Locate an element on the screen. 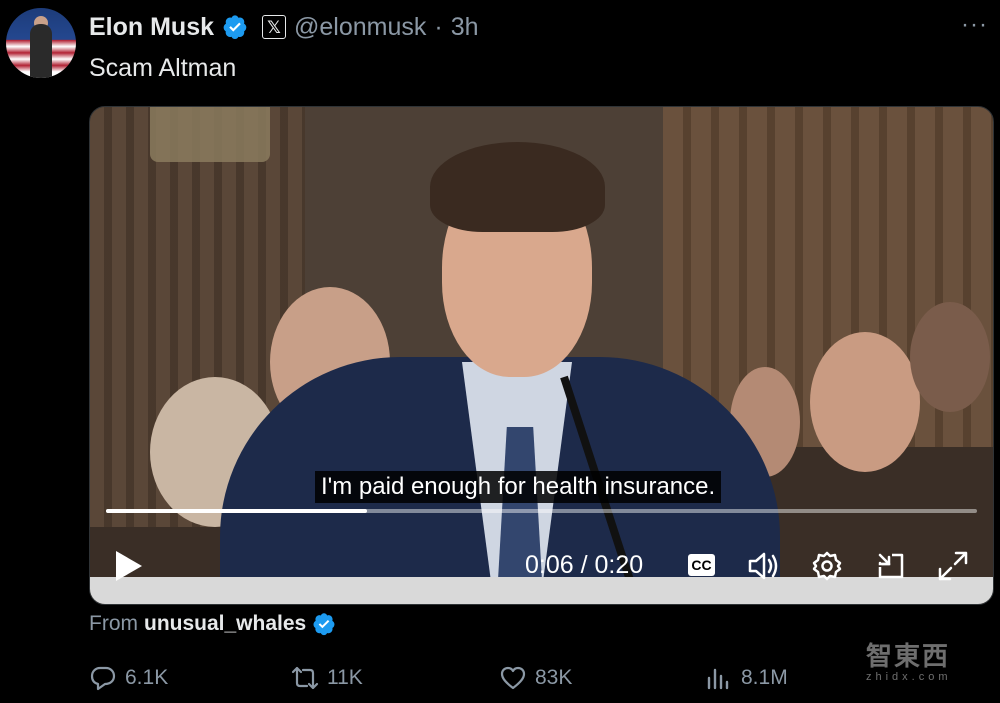 This screenshot has width=1000, height=703. avatar-figure is located at coordinates (41, 51).